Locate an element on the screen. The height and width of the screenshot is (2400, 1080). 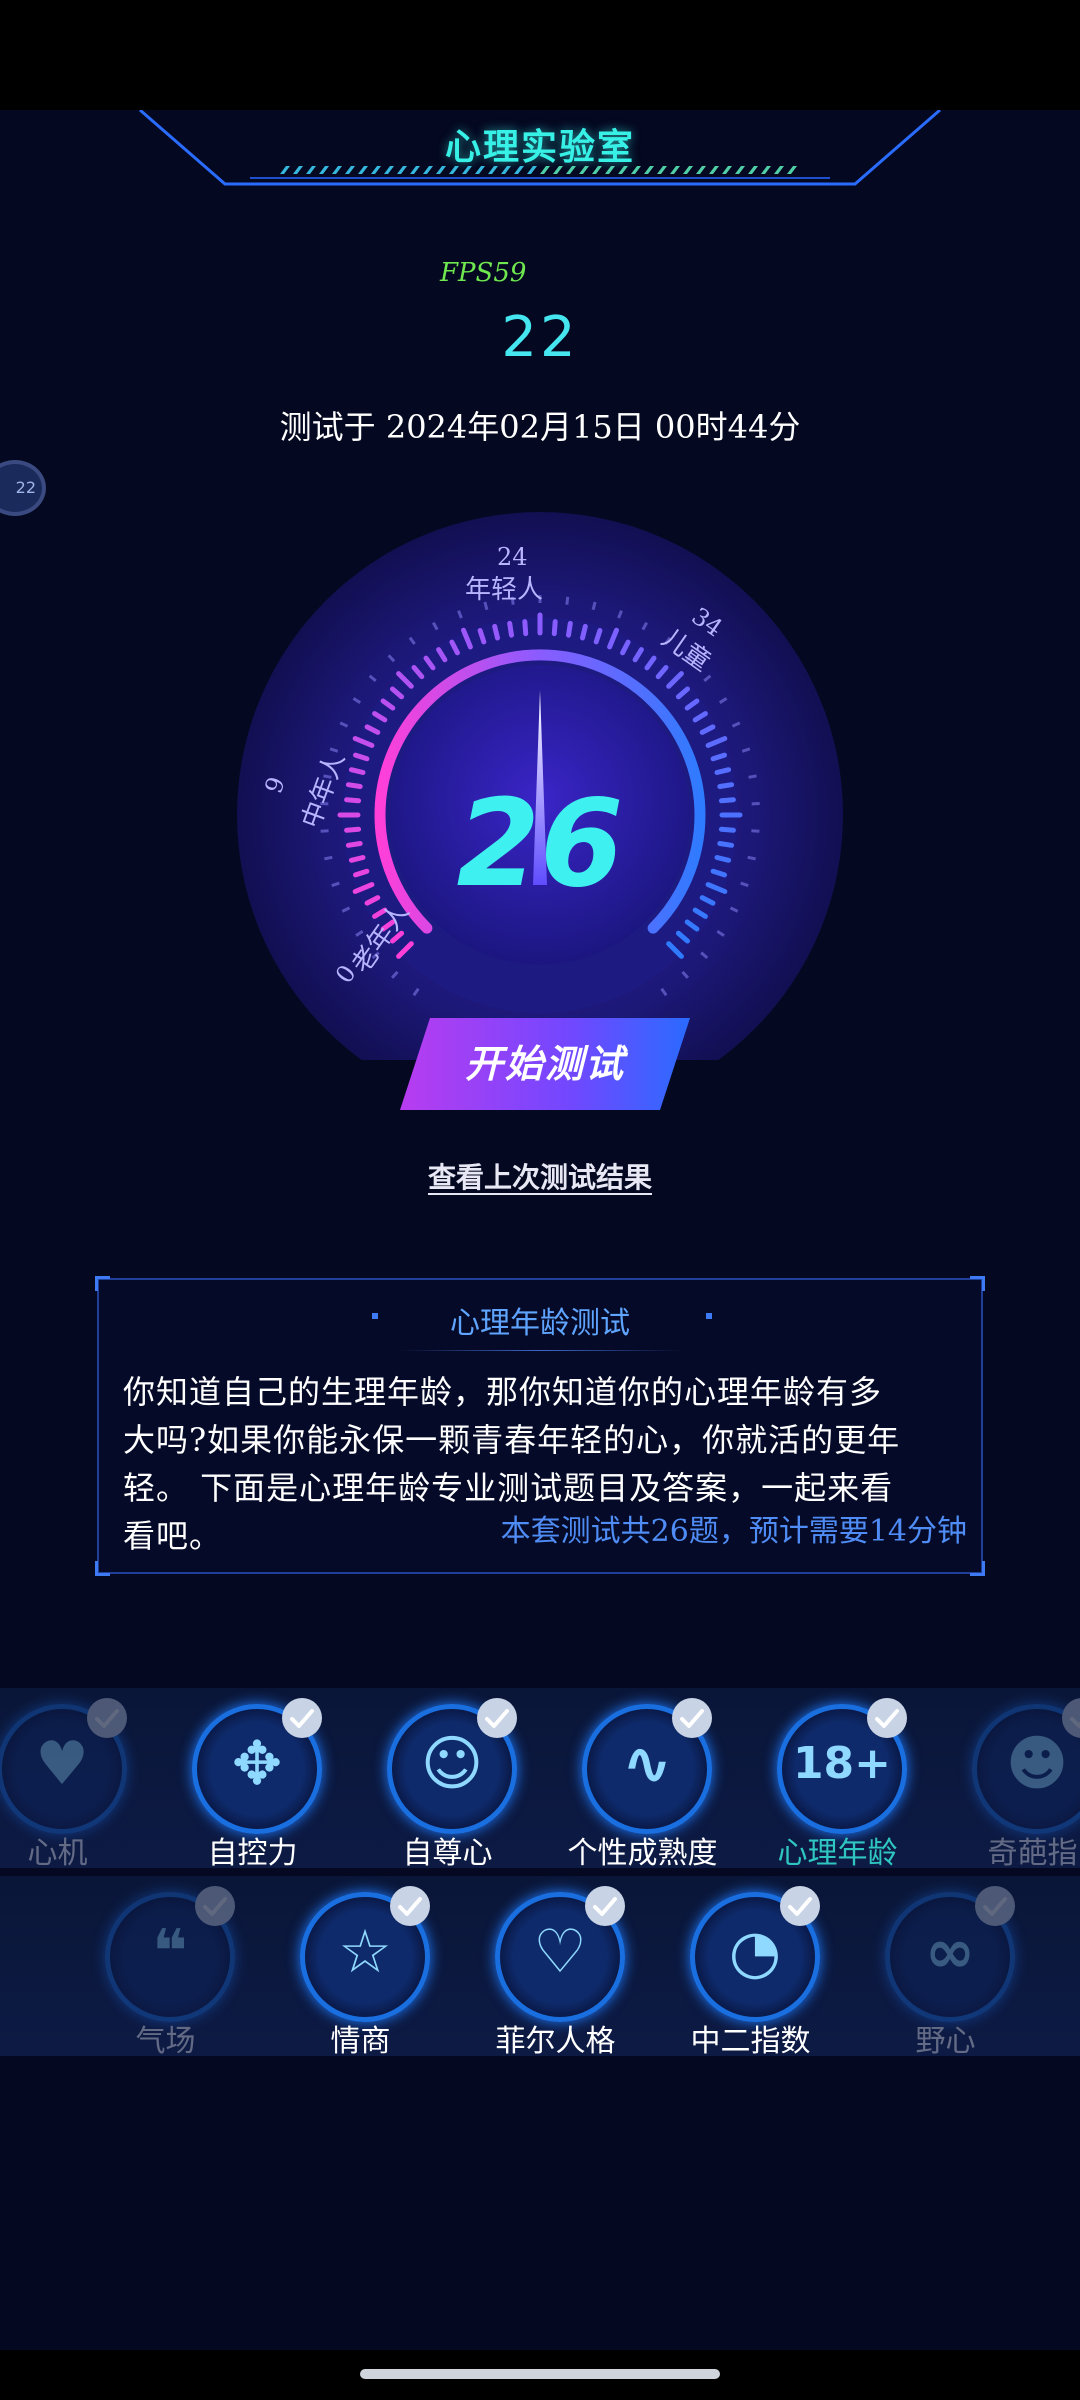
test-label: 情商 is located at coordinates (360, 2040).